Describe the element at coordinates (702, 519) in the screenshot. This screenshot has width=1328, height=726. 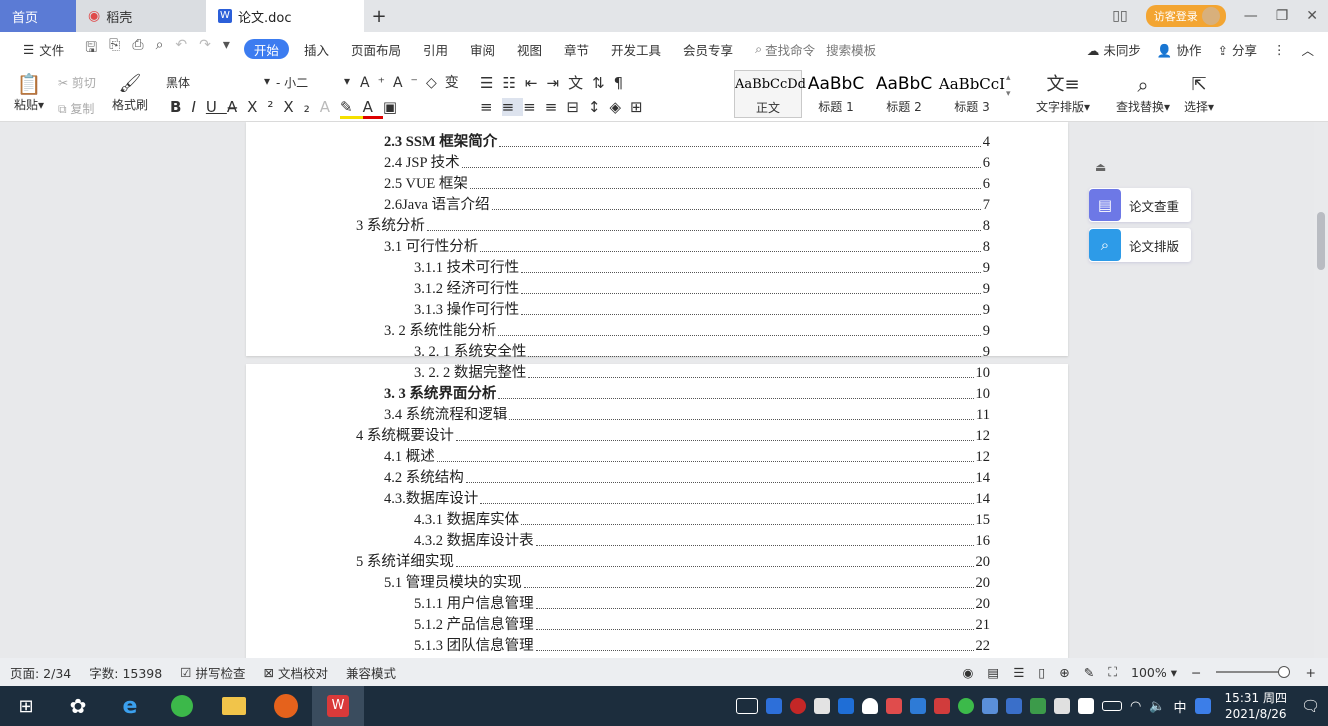
I see `toc-entry: 4.3.1 数据库实体 15` at that location.